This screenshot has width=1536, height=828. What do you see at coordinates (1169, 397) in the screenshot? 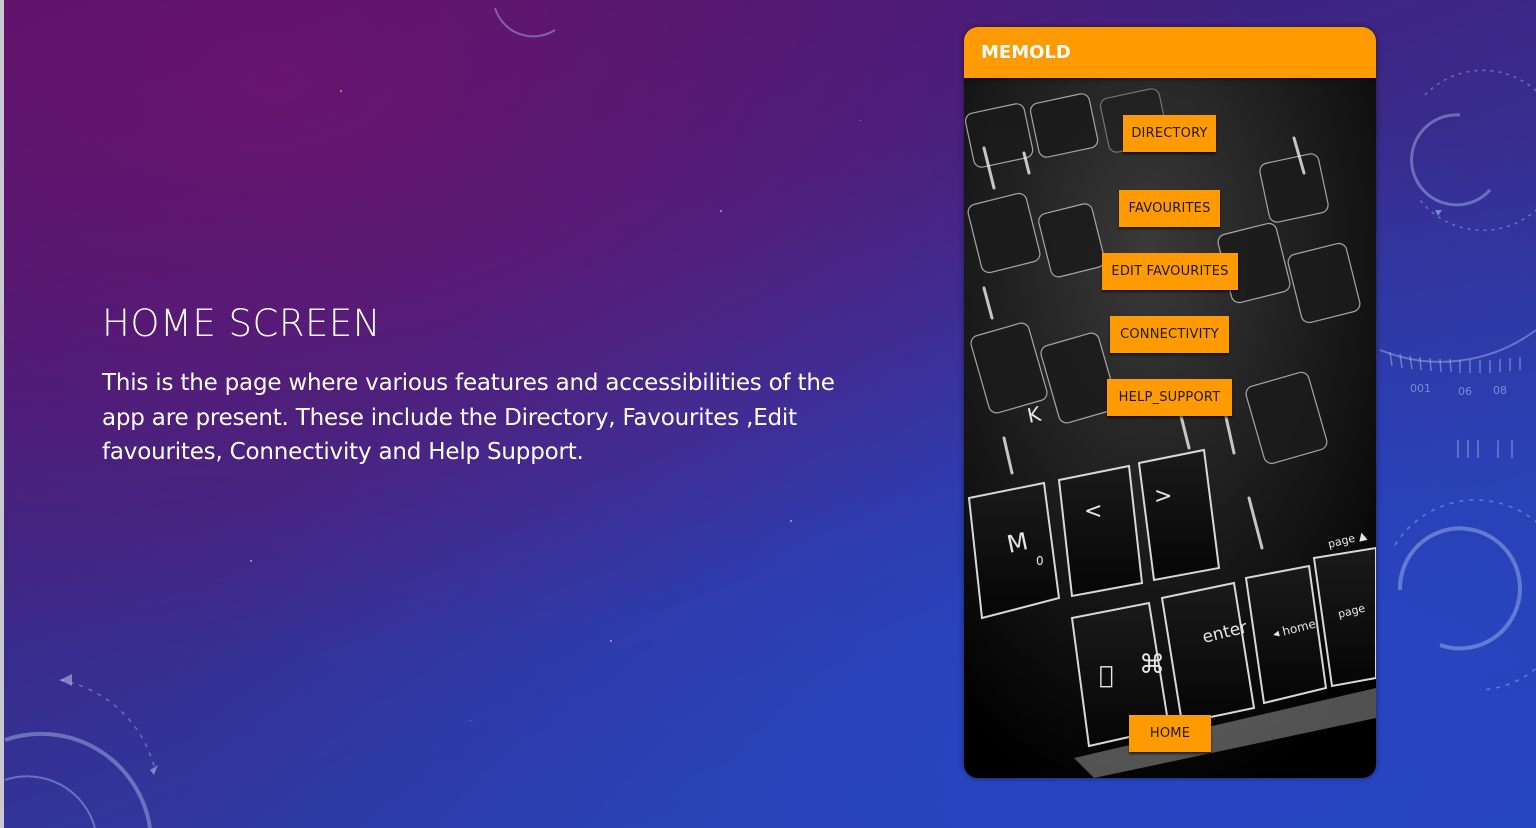
I see `help-support-button: HELP_SUPPORT` at bounding box center [1169, 397].